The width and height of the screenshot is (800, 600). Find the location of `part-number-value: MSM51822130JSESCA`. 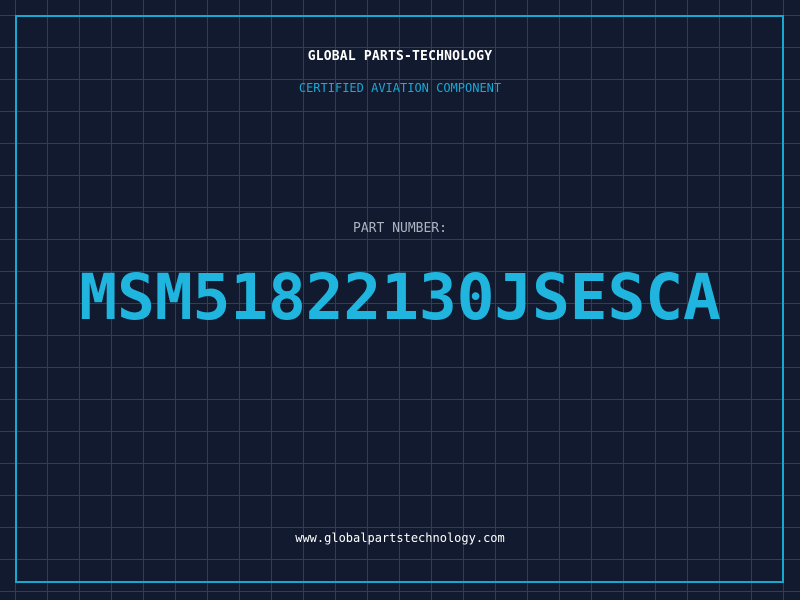

part-number-value: MSM51822130JSESCA is located at coordinates (400, 297).